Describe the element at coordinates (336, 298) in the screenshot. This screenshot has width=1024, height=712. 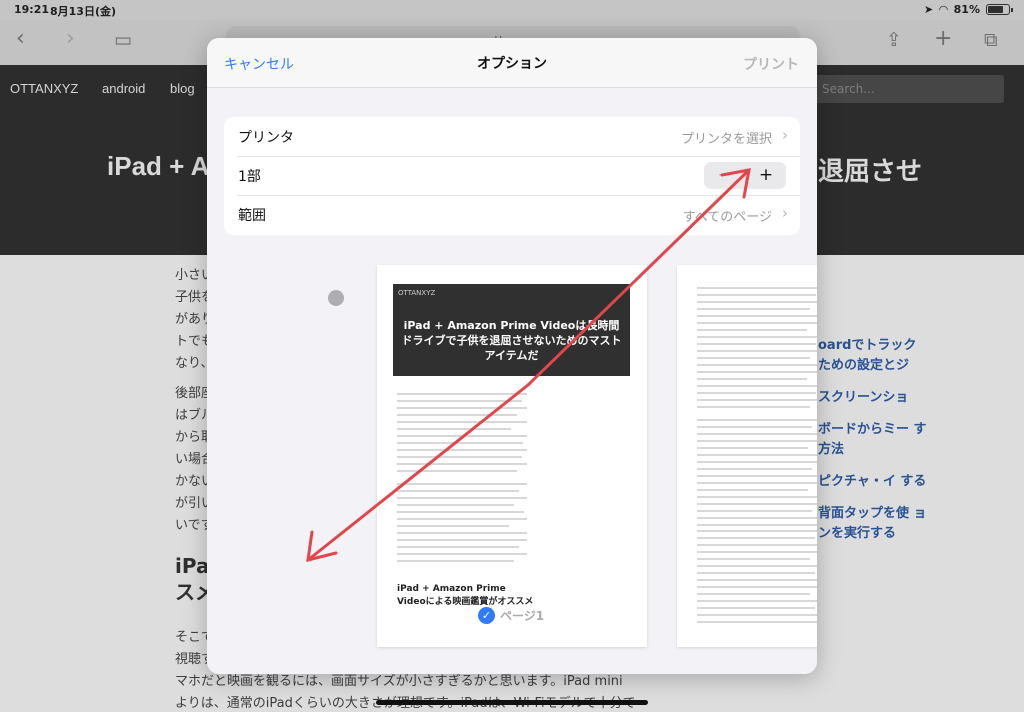
I see `page-indicator-dot` at that location.